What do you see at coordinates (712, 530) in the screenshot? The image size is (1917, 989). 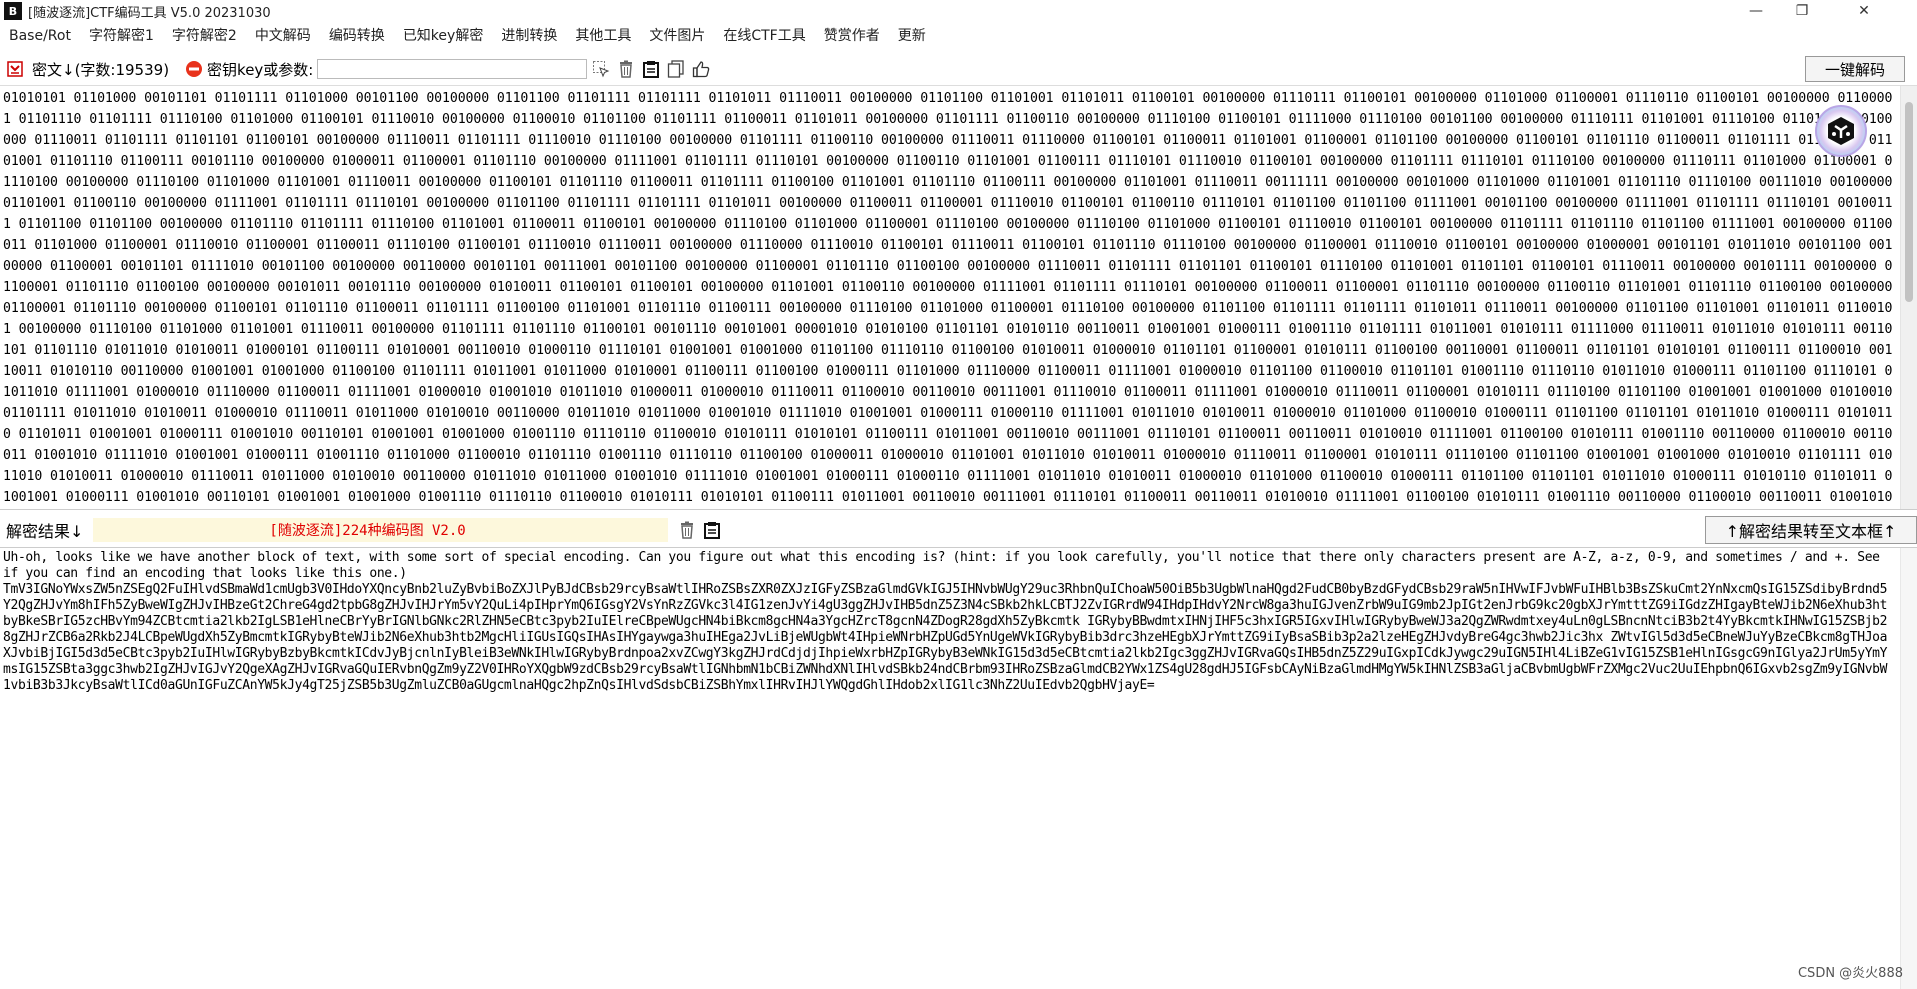 I see `result-paste-icon` at bounding box center [712, 530].